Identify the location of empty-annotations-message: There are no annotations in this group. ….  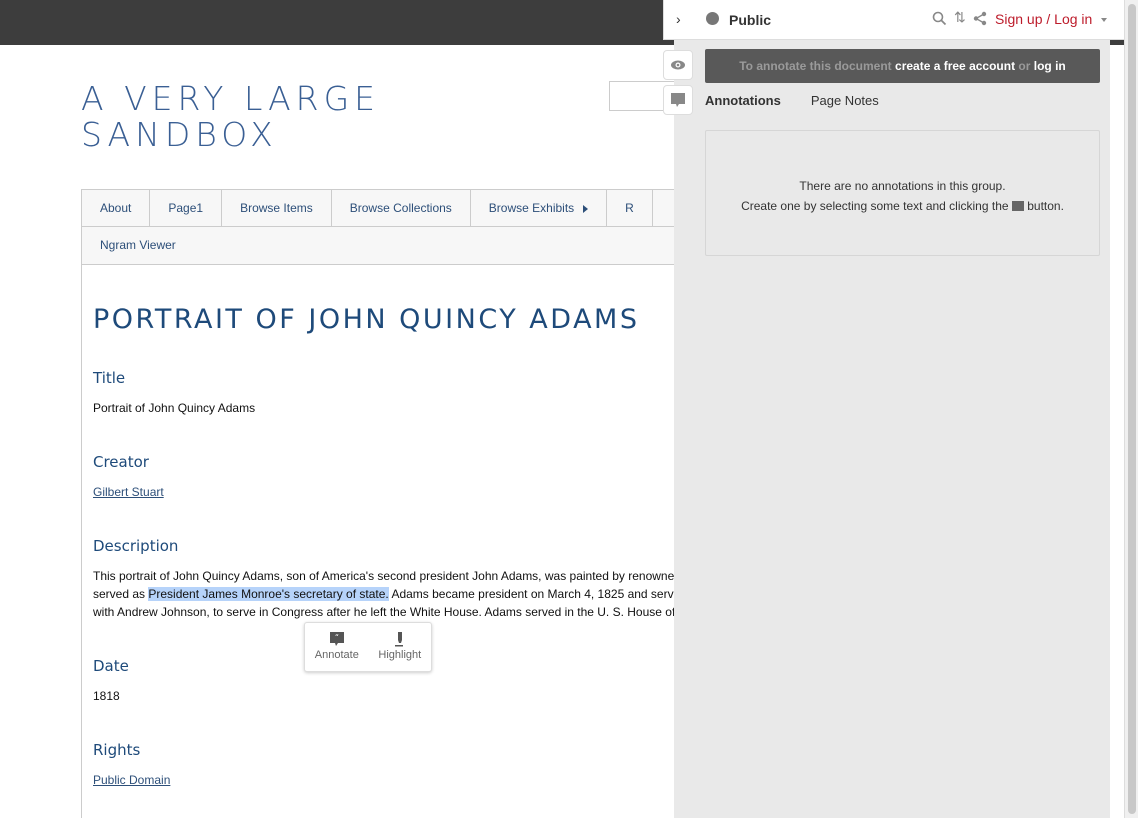
(902, 193).